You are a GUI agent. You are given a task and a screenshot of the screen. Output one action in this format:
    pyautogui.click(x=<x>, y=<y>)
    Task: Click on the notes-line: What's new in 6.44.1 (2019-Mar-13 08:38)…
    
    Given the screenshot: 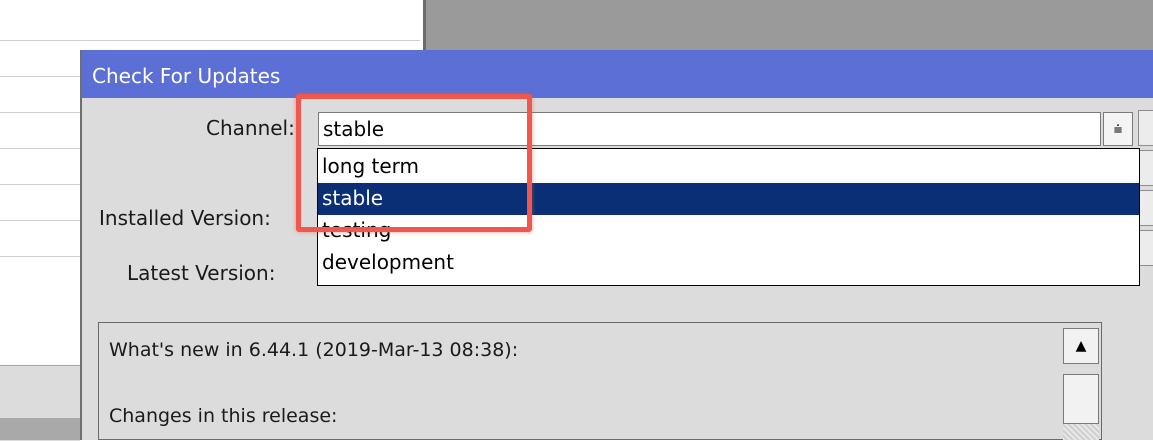 What is the action you would take?
    pyautogui.click(x=314, y=350)
    